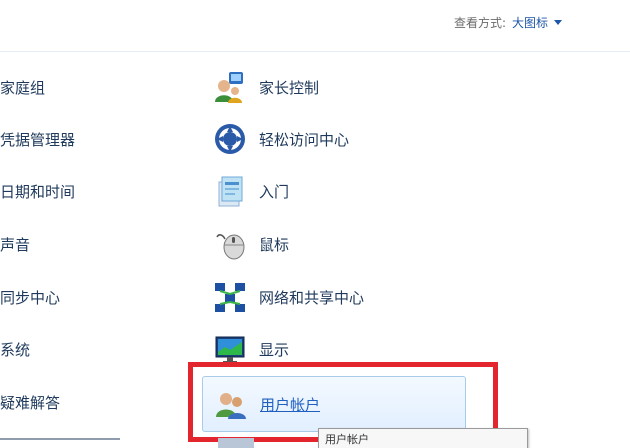 The image size is (630, 448). I want to click on control-item-label: 系统, so click(15, 349).